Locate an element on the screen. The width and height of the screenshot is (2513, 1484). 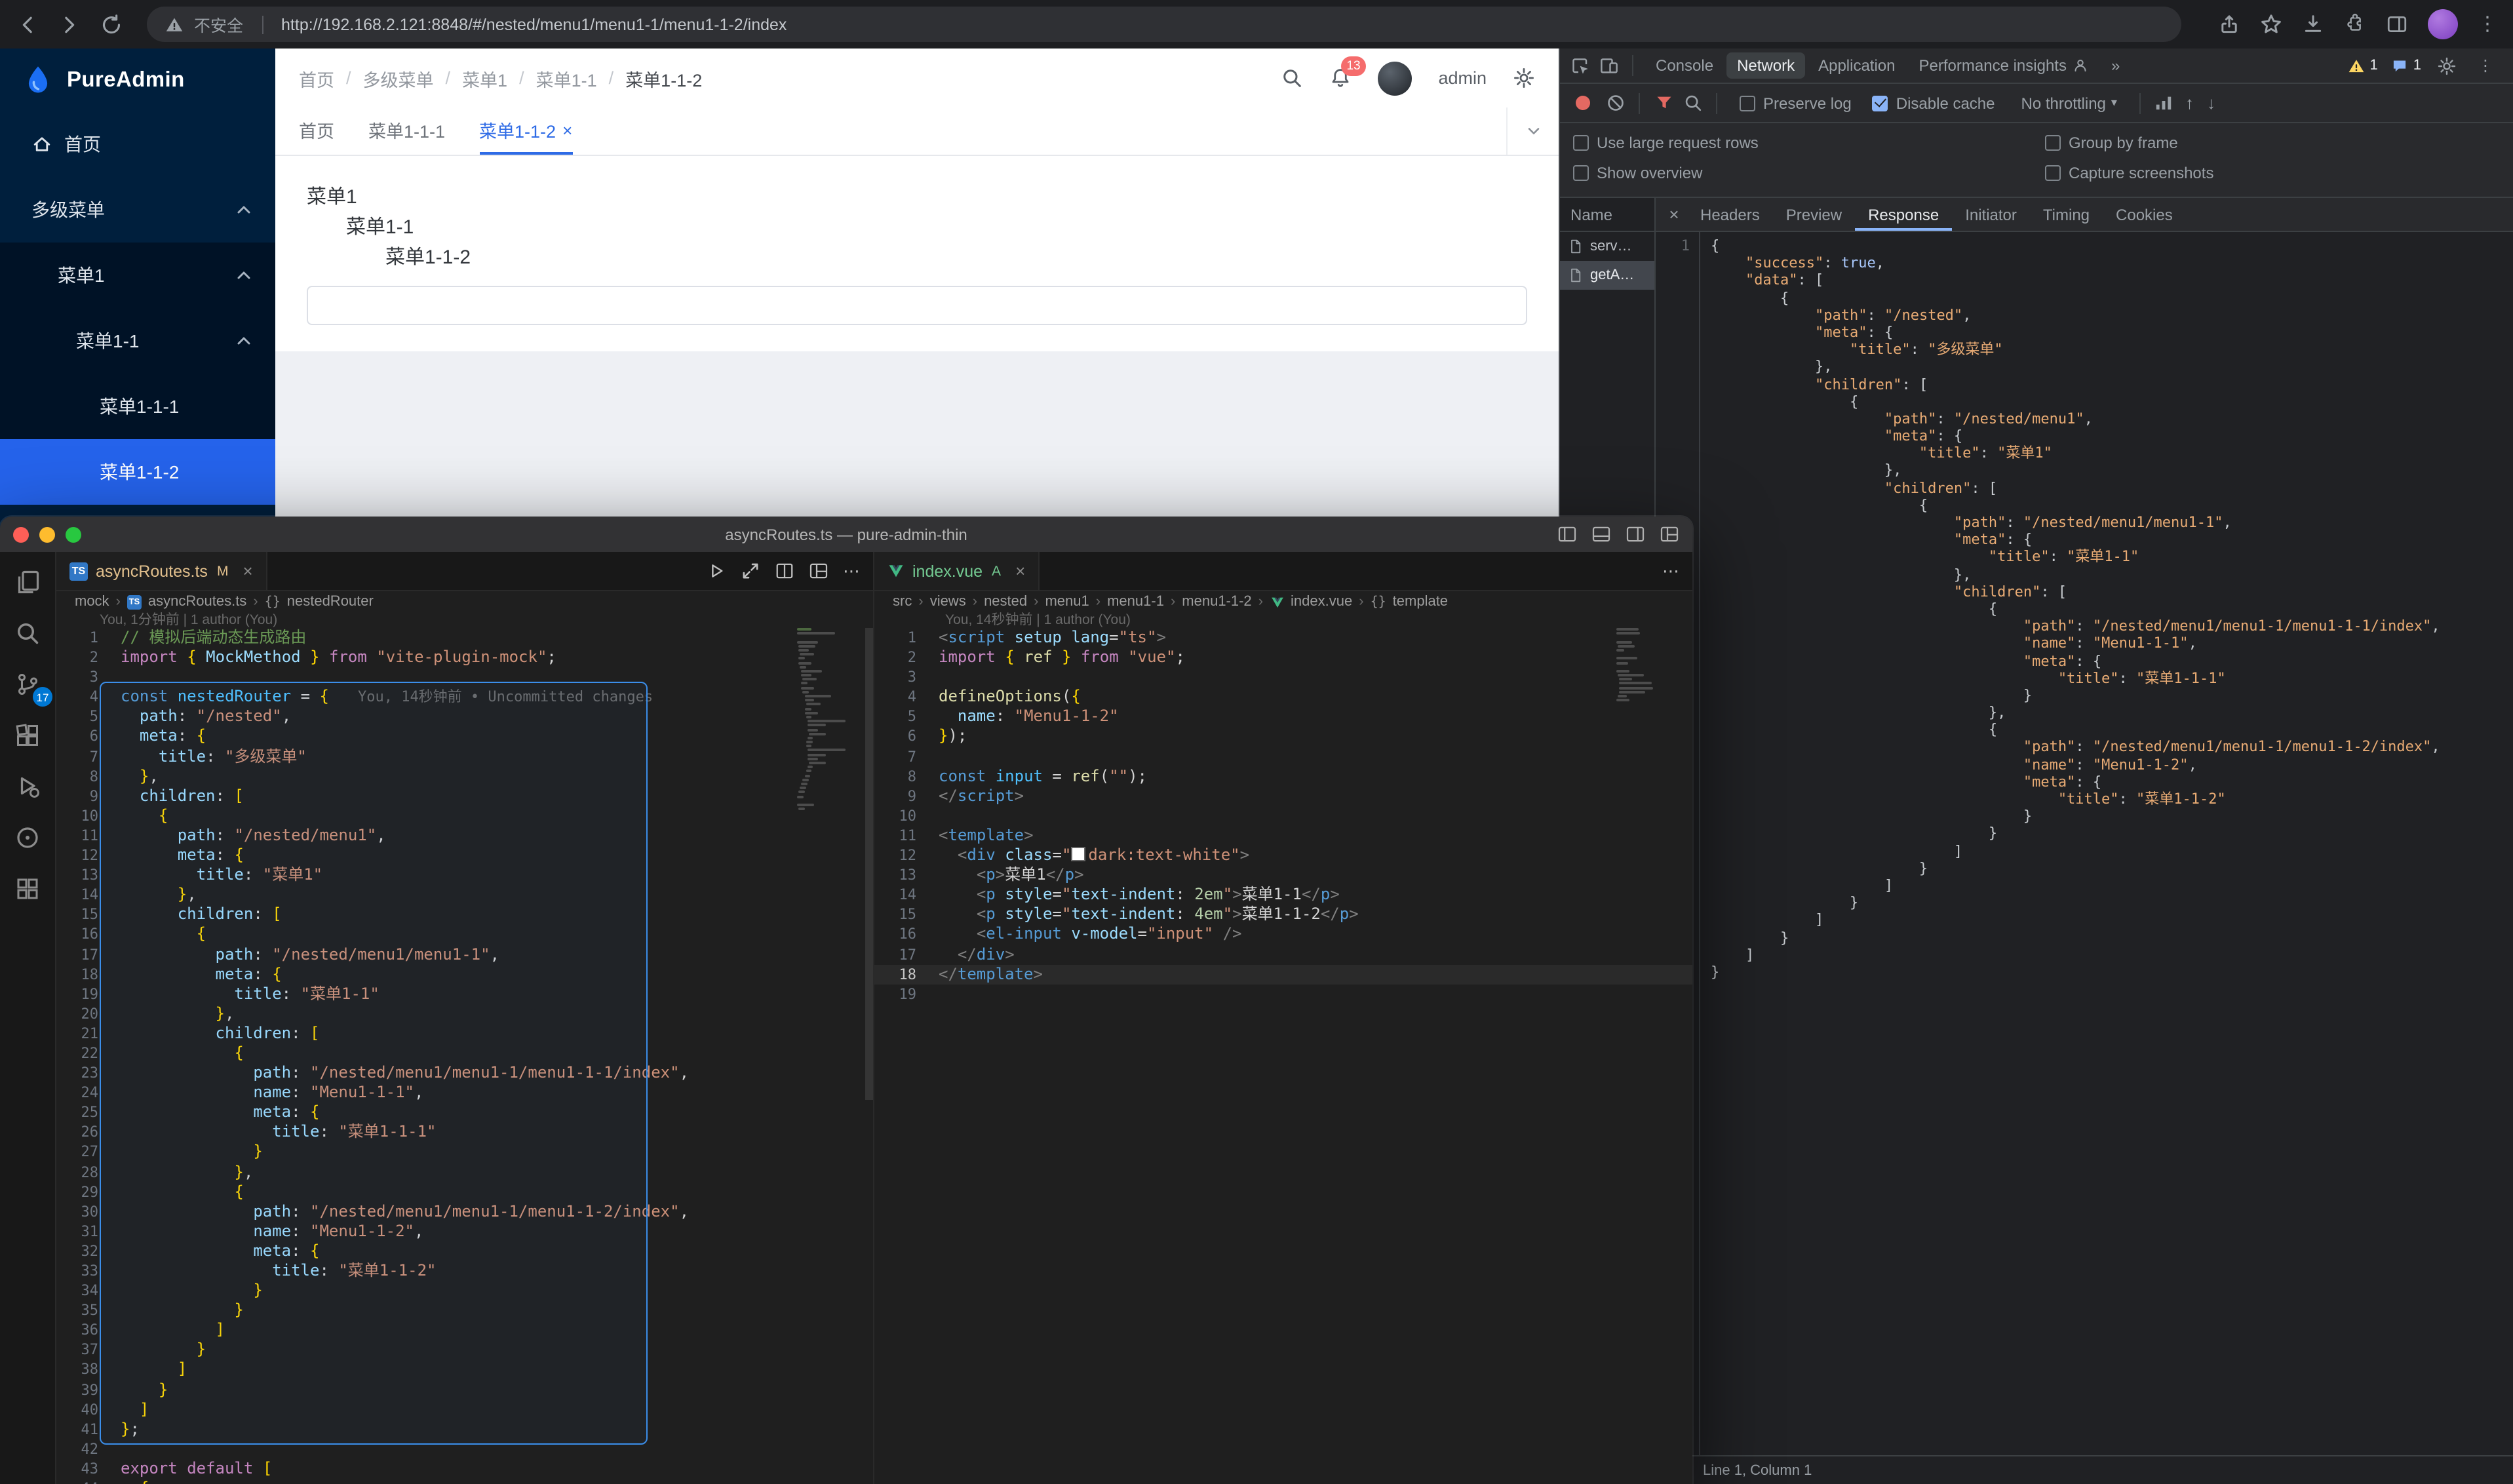
close-detail-icon: × is located at coordinates (1674, 214).